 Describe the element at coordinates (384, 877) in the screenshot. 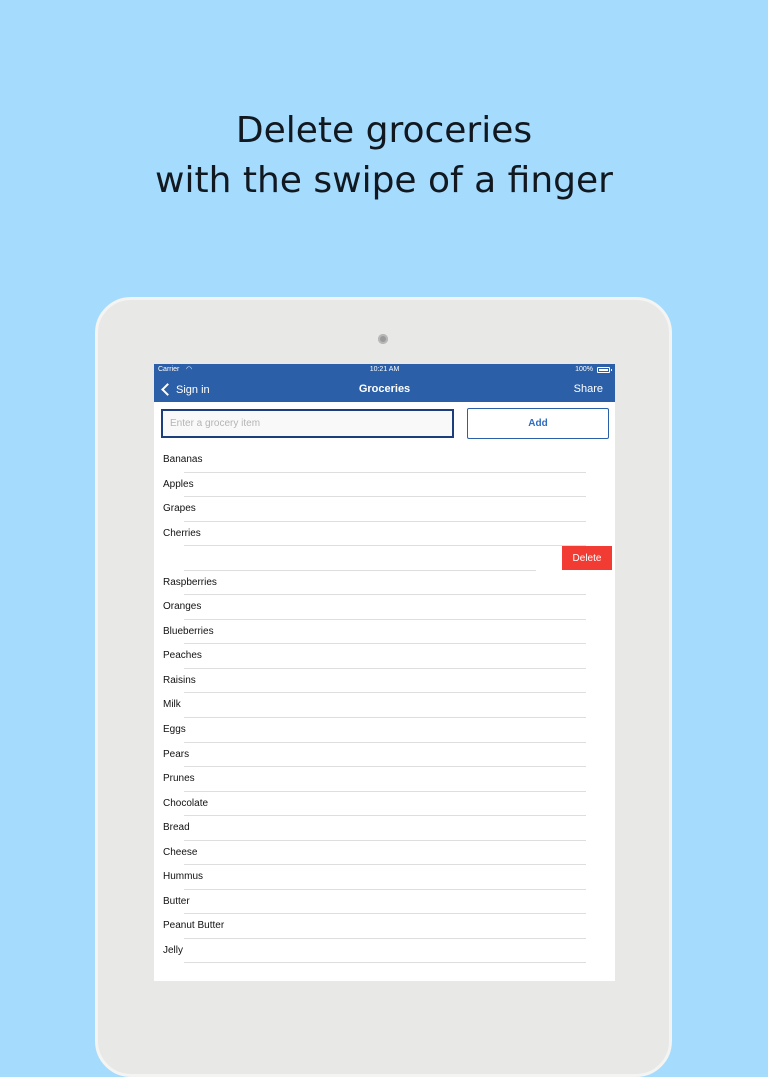

I see `list-item: Hummus` at that location.